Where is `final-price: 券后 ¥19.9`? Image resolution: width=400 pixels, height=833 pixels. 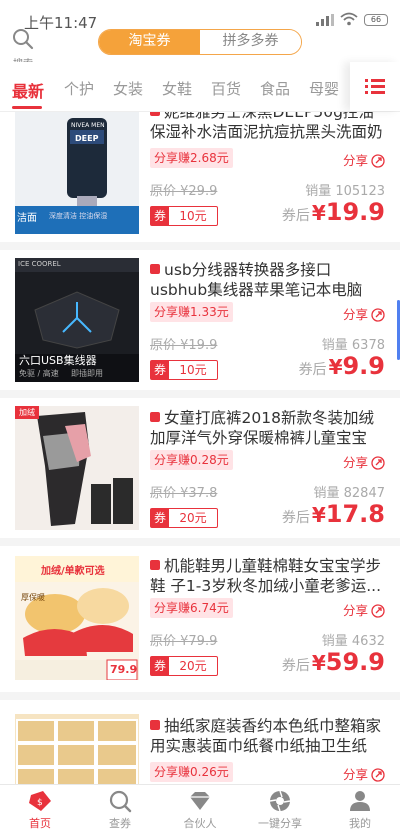
final-price: 券后 ¥19.9 is located at coordinates (333, 212).